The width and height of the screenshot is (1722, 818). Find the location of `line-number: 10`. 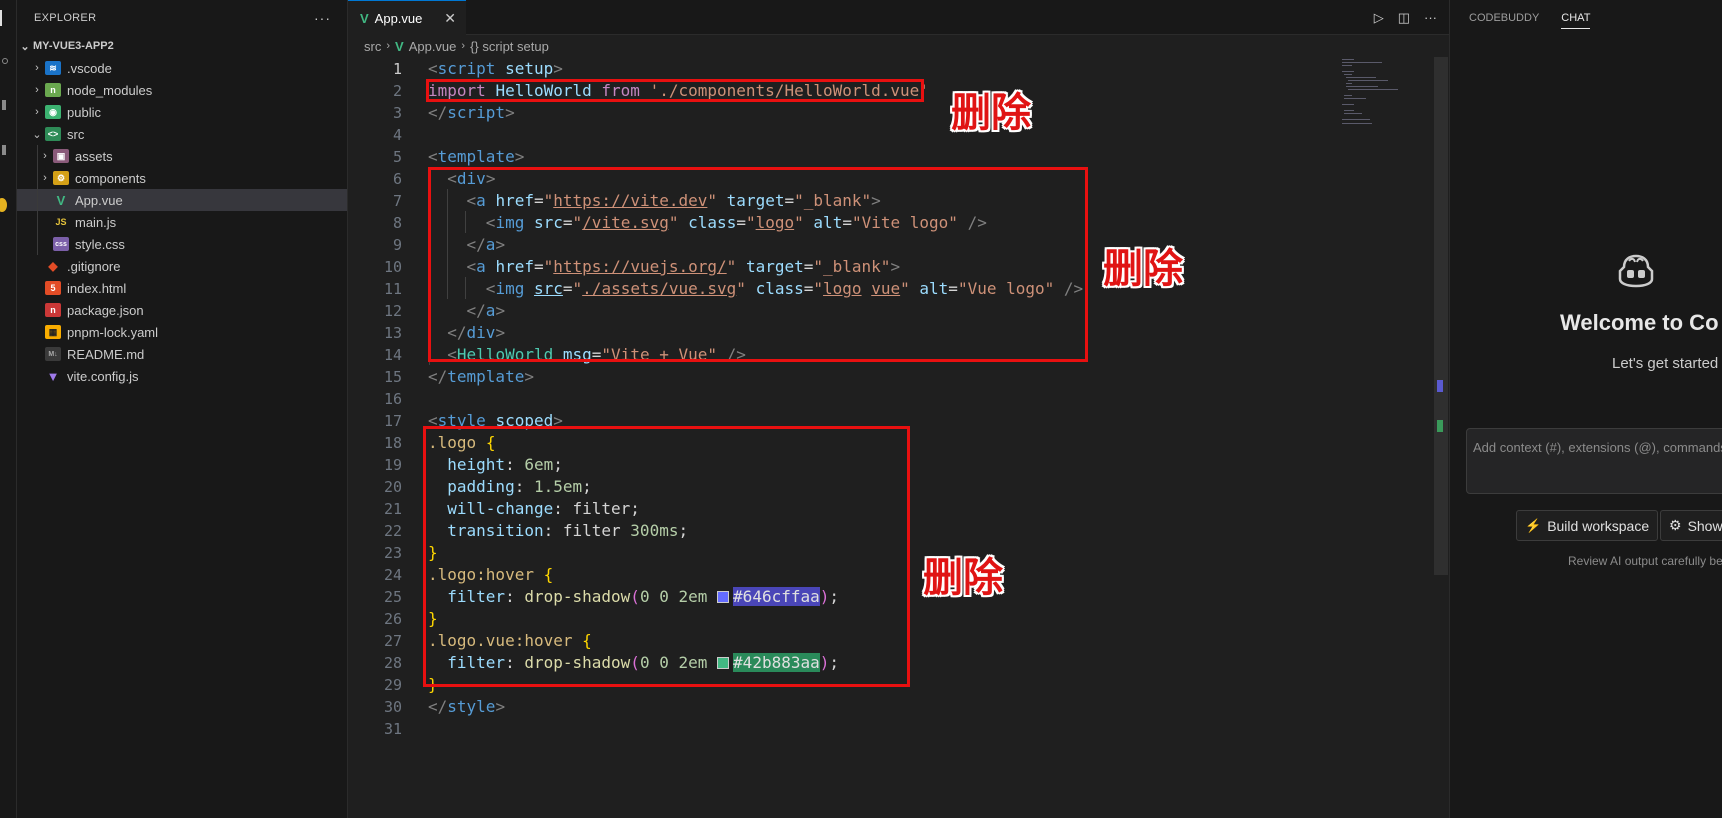

line-number: 10 is located at coordinates (392, 267).